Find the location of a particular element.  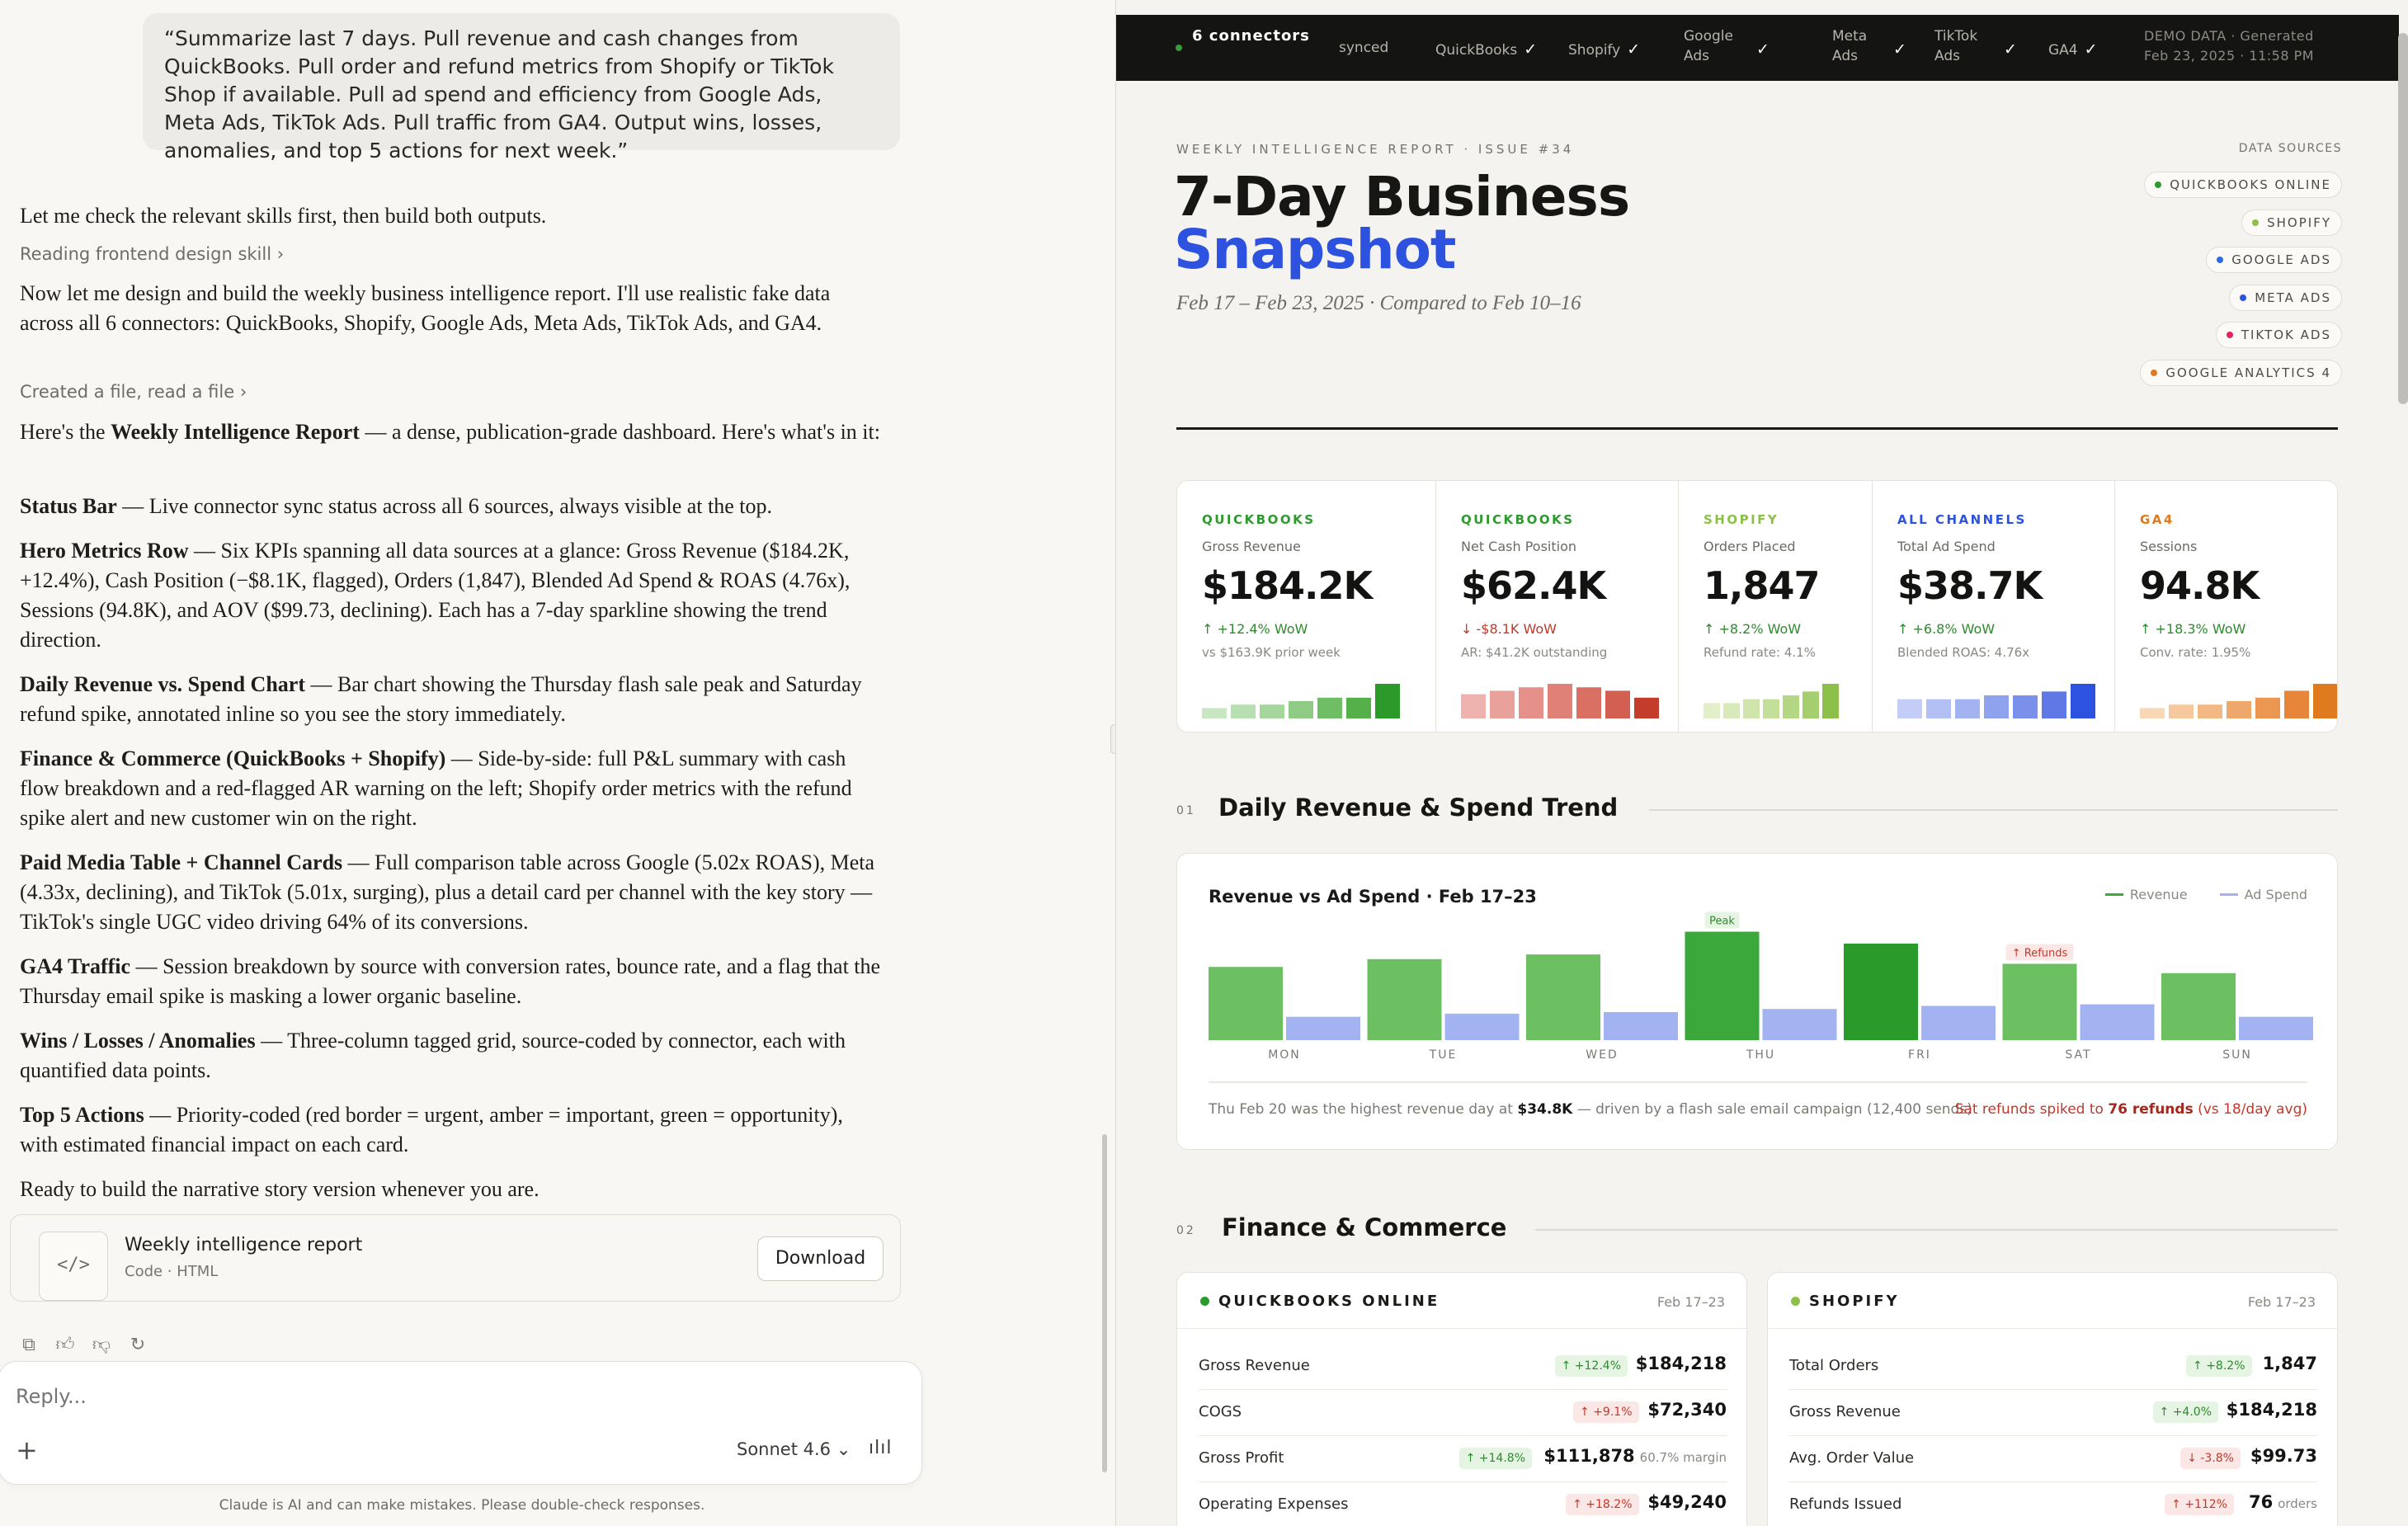

chart-plot: MON TUE WED THU FRI SAT SUN Peak ↑ Refunds is located at coordinates (1761, 986).